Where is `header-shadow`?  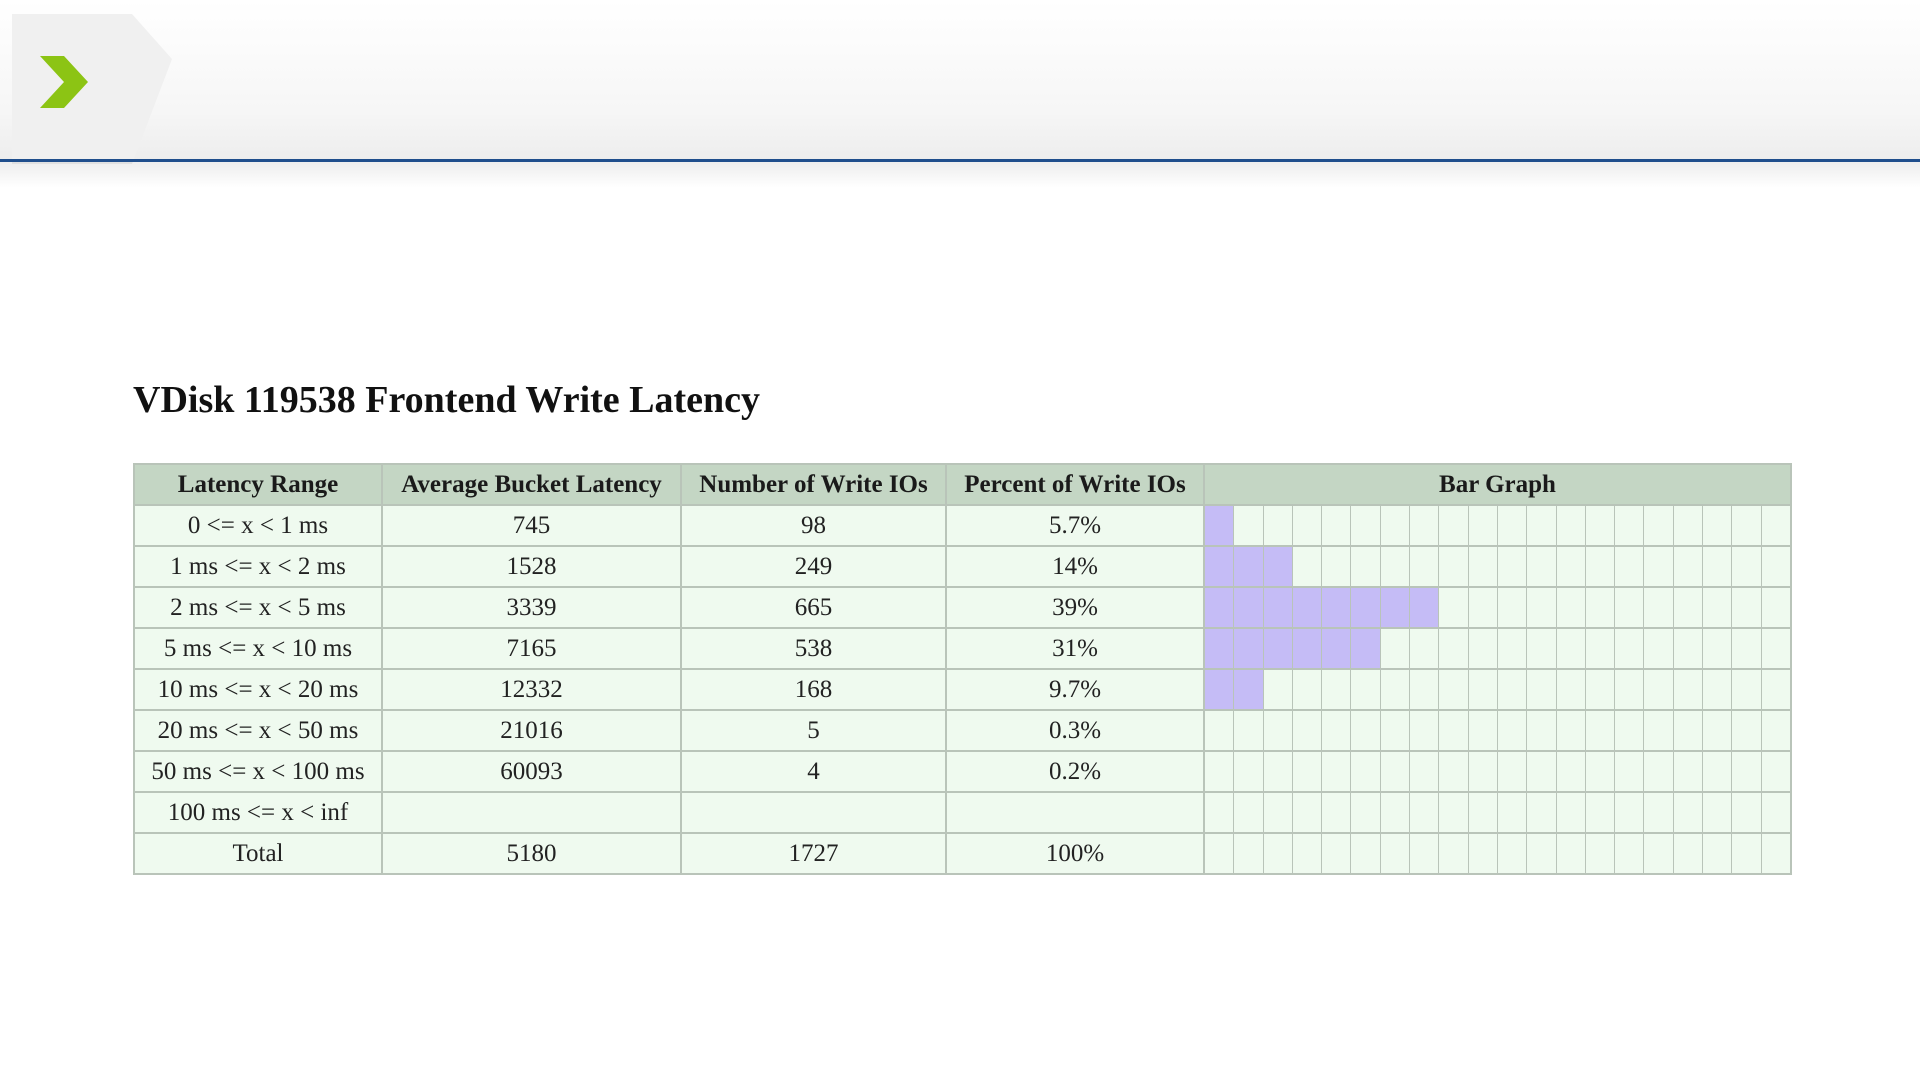
header-shadow is located at coordinates (960, 175).